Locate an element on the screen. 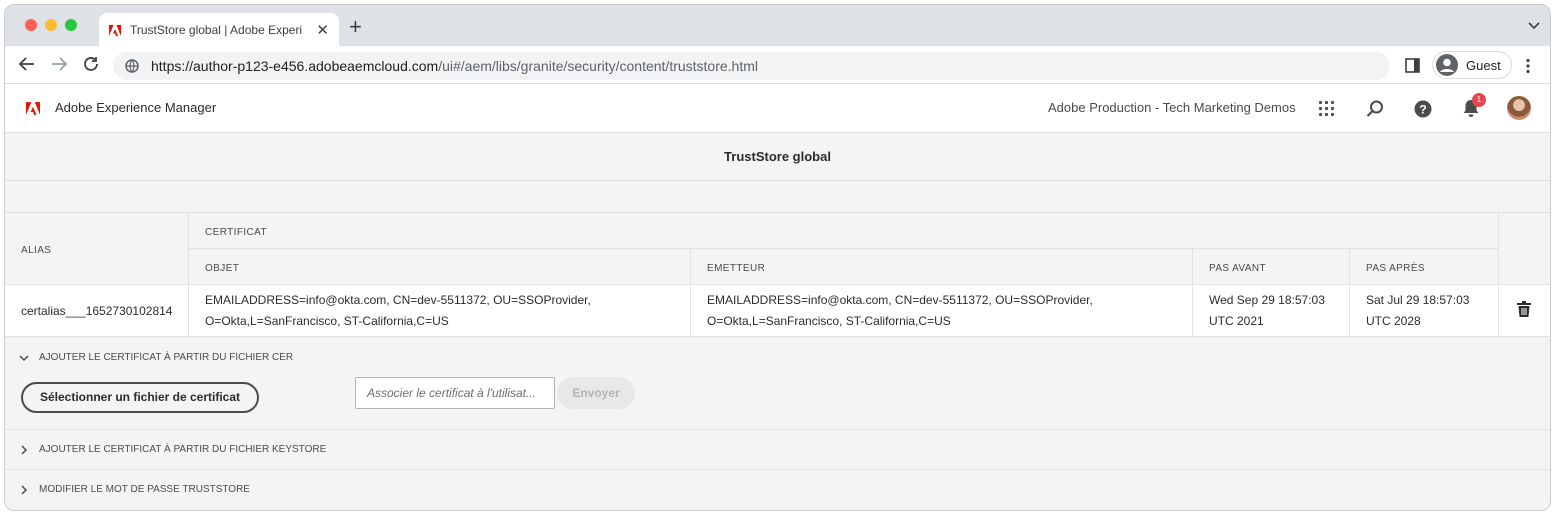 This screenshot has width=1554, height=514. tab-title: TrustStore global | Adobe Experi is located at coordinates (216, 30).